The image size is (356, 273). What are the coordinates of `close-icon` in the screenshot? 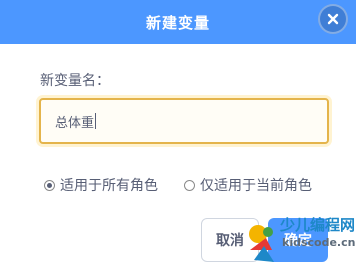 It's located at (333, 19).